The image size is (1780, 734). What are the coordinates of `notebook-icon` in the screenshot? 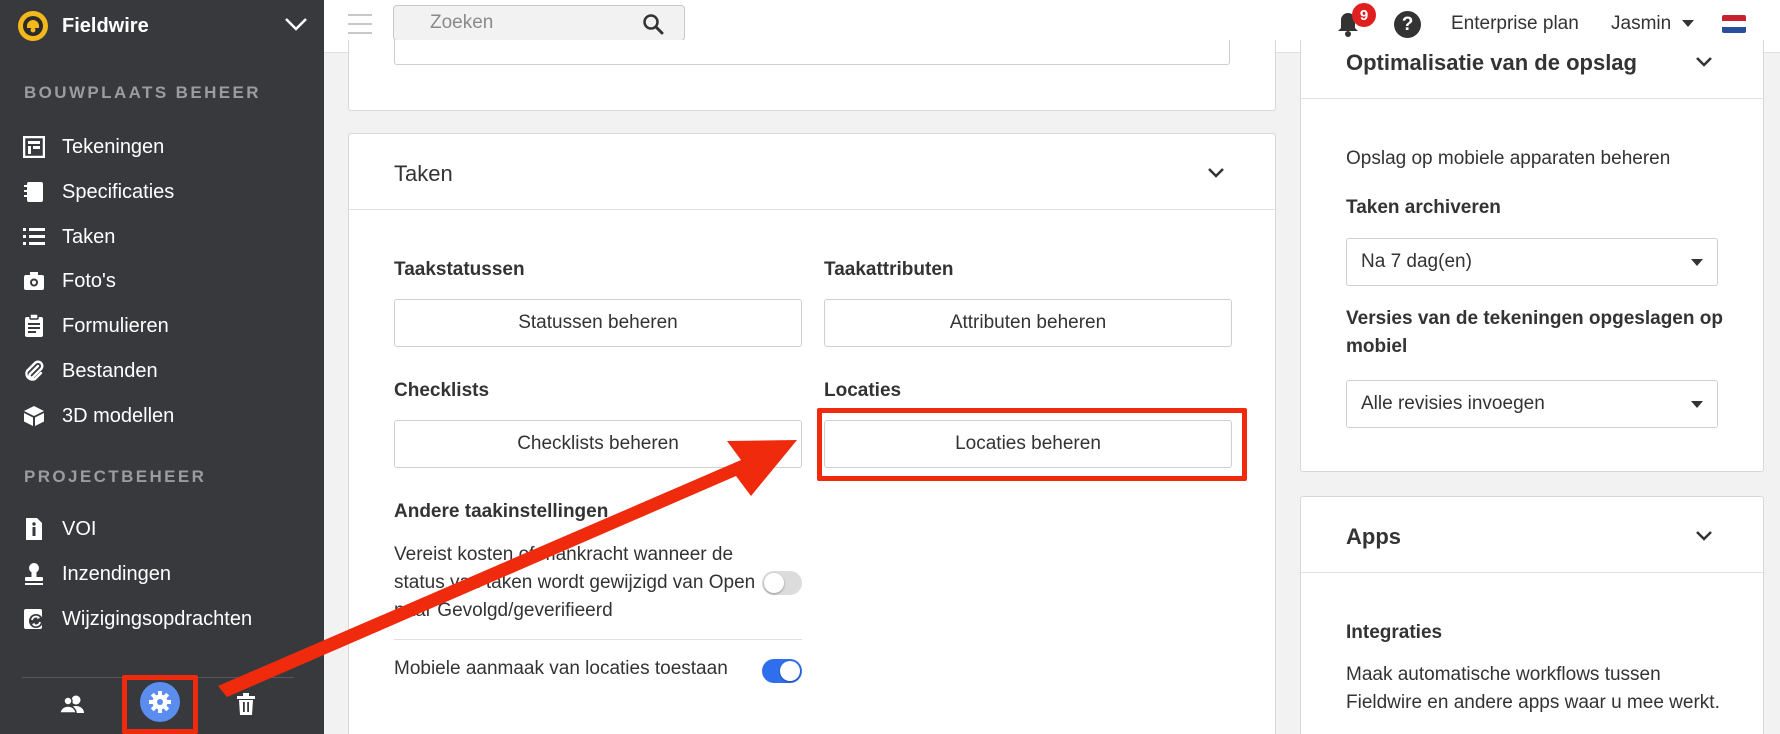 It's located at (34, 192).